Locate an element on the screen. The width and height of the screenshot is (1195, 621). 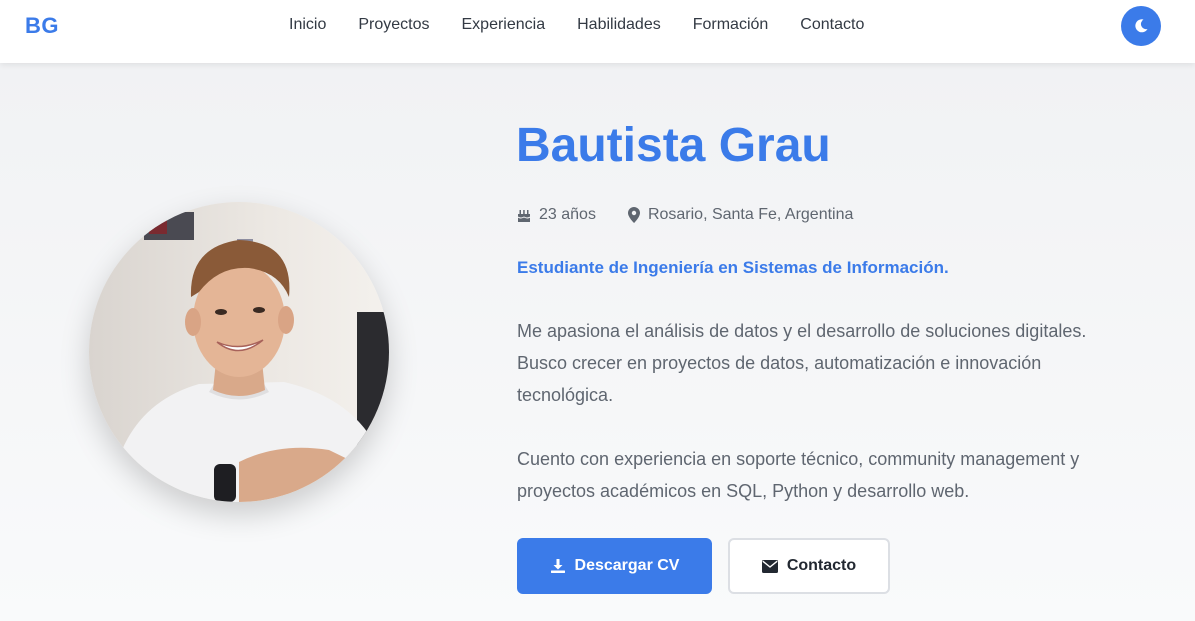
download-icon is located at coordinates (557, 566).